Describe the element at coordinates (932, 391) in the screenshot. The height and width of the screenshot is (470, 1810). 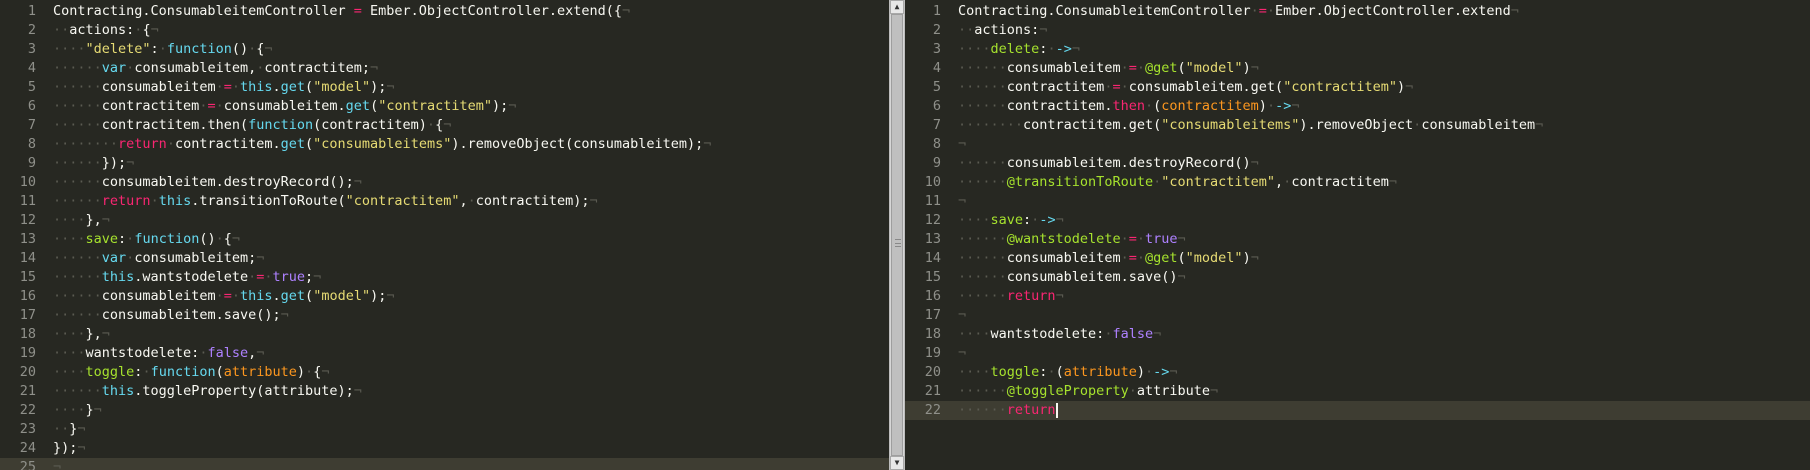
I see `line-number: 21` at that location.